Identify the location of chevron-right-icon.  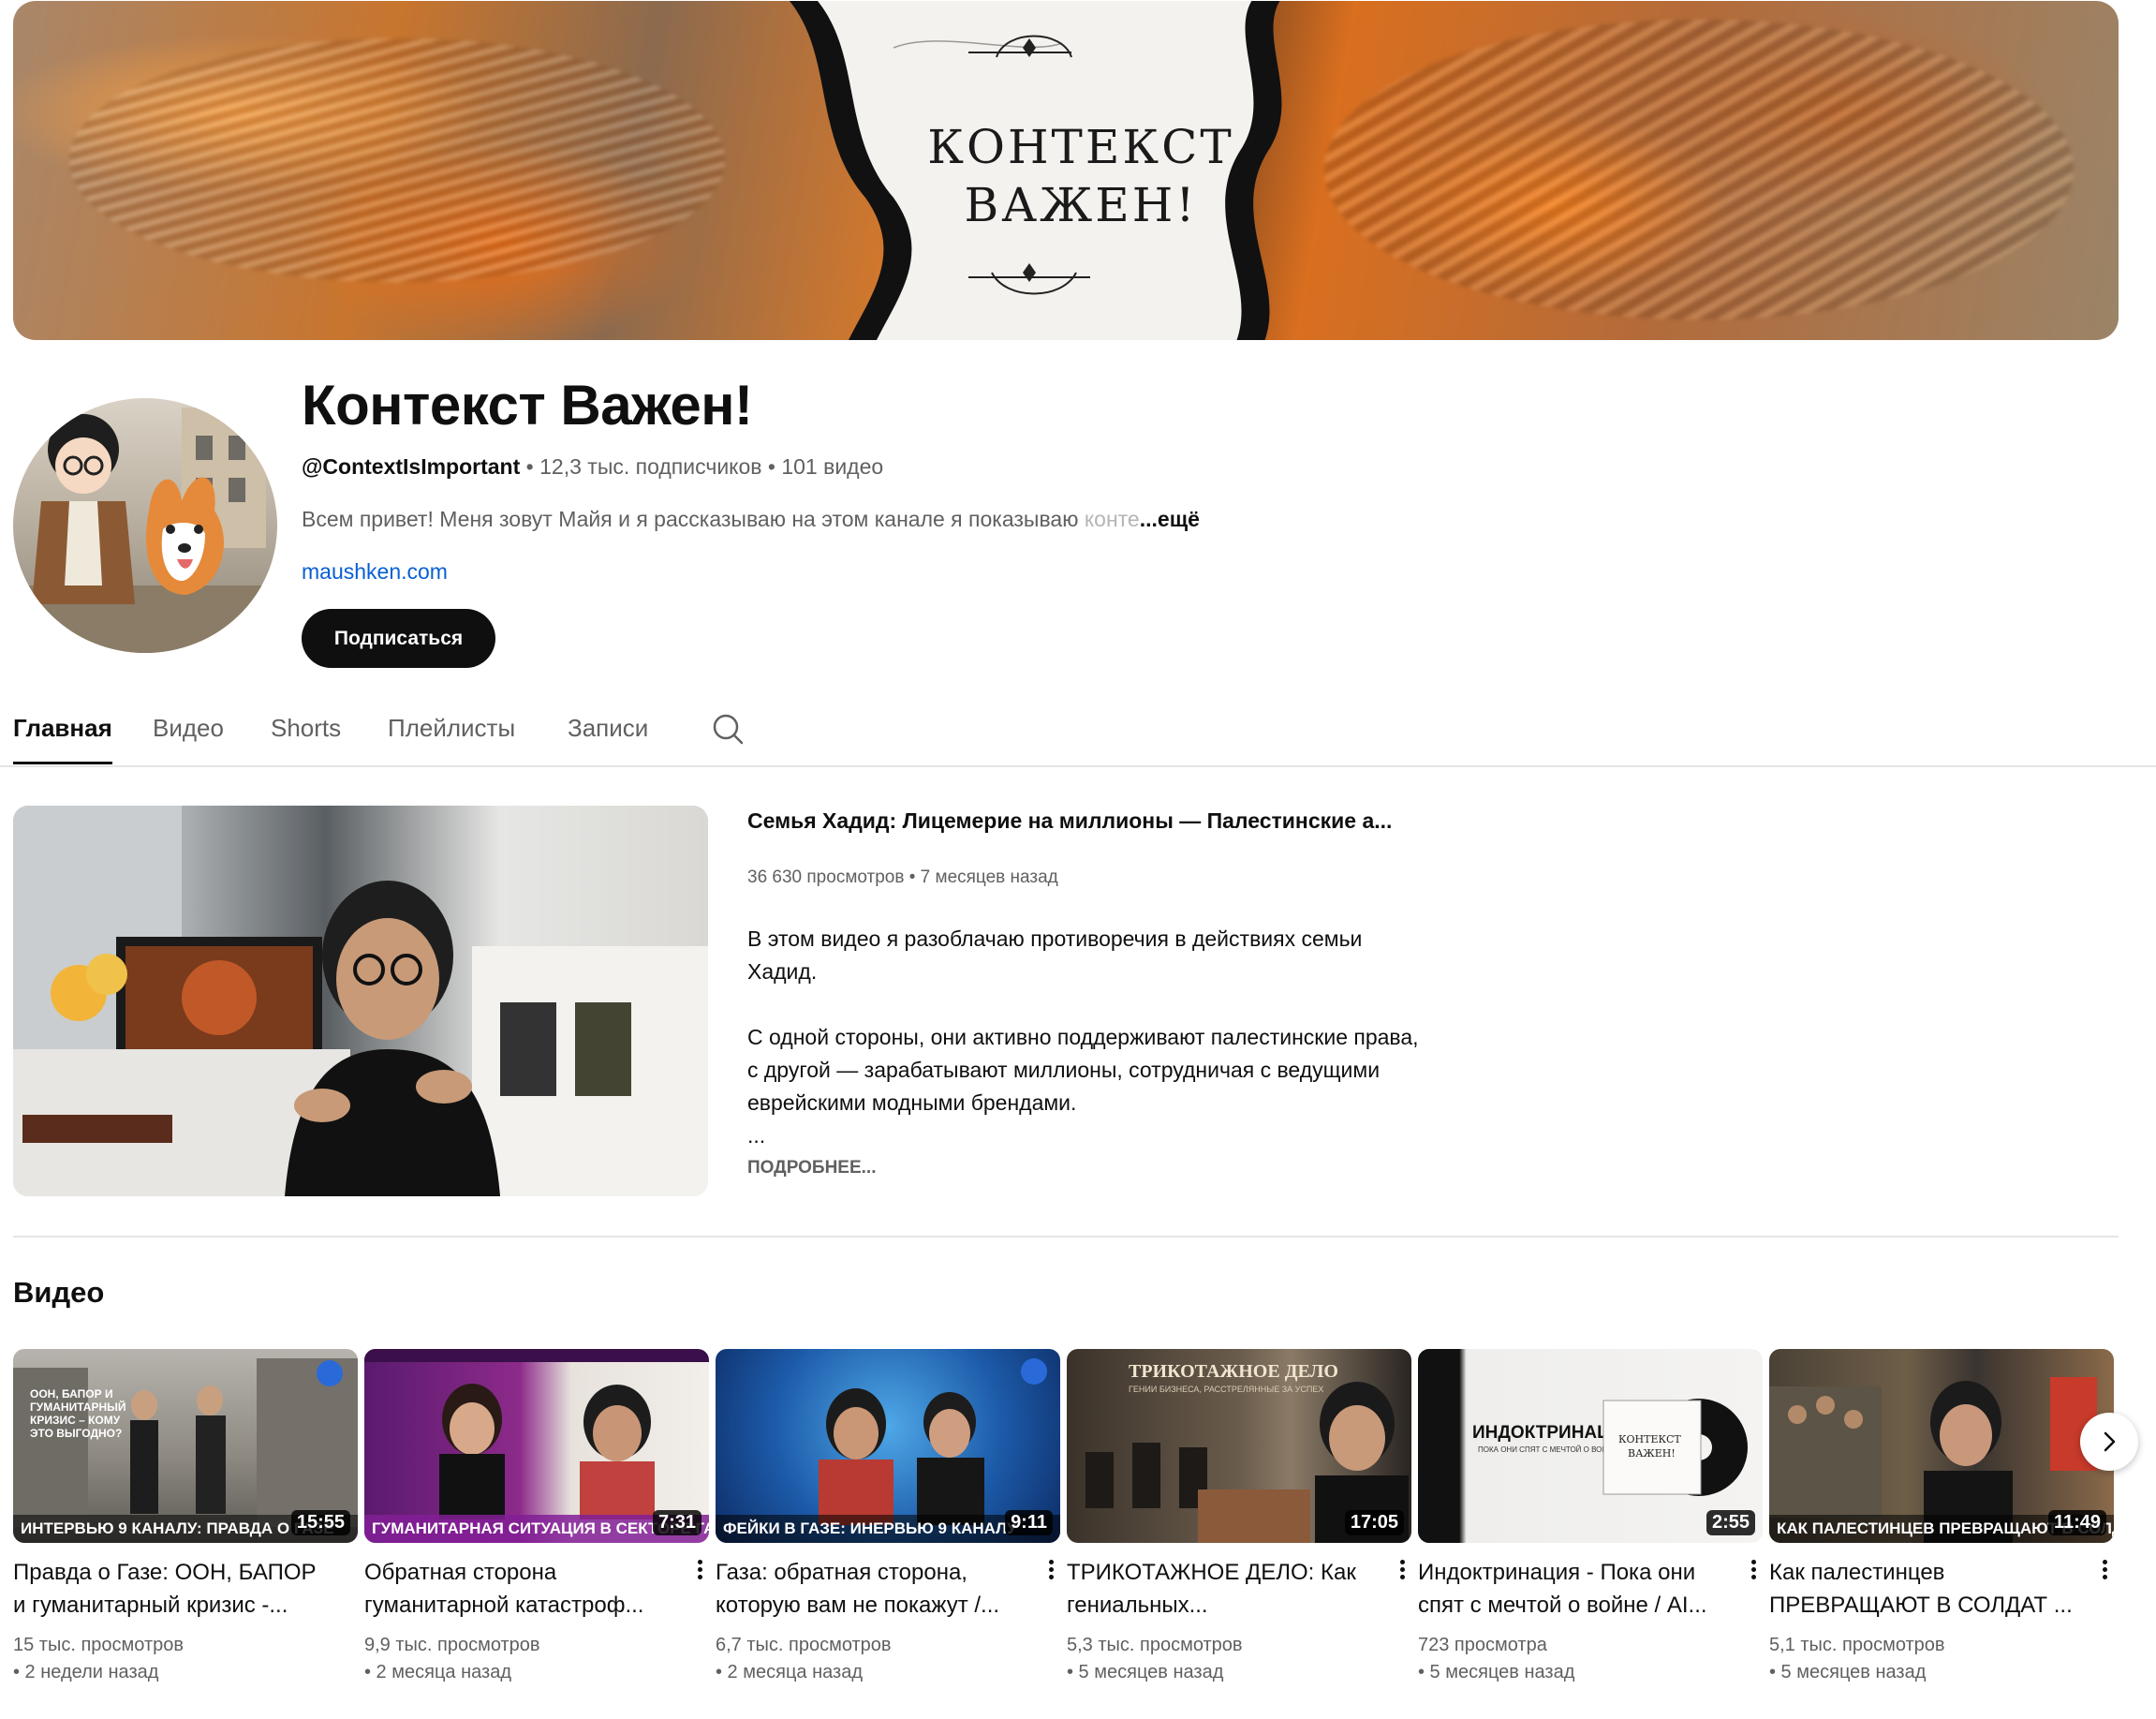
(2110, 1441).